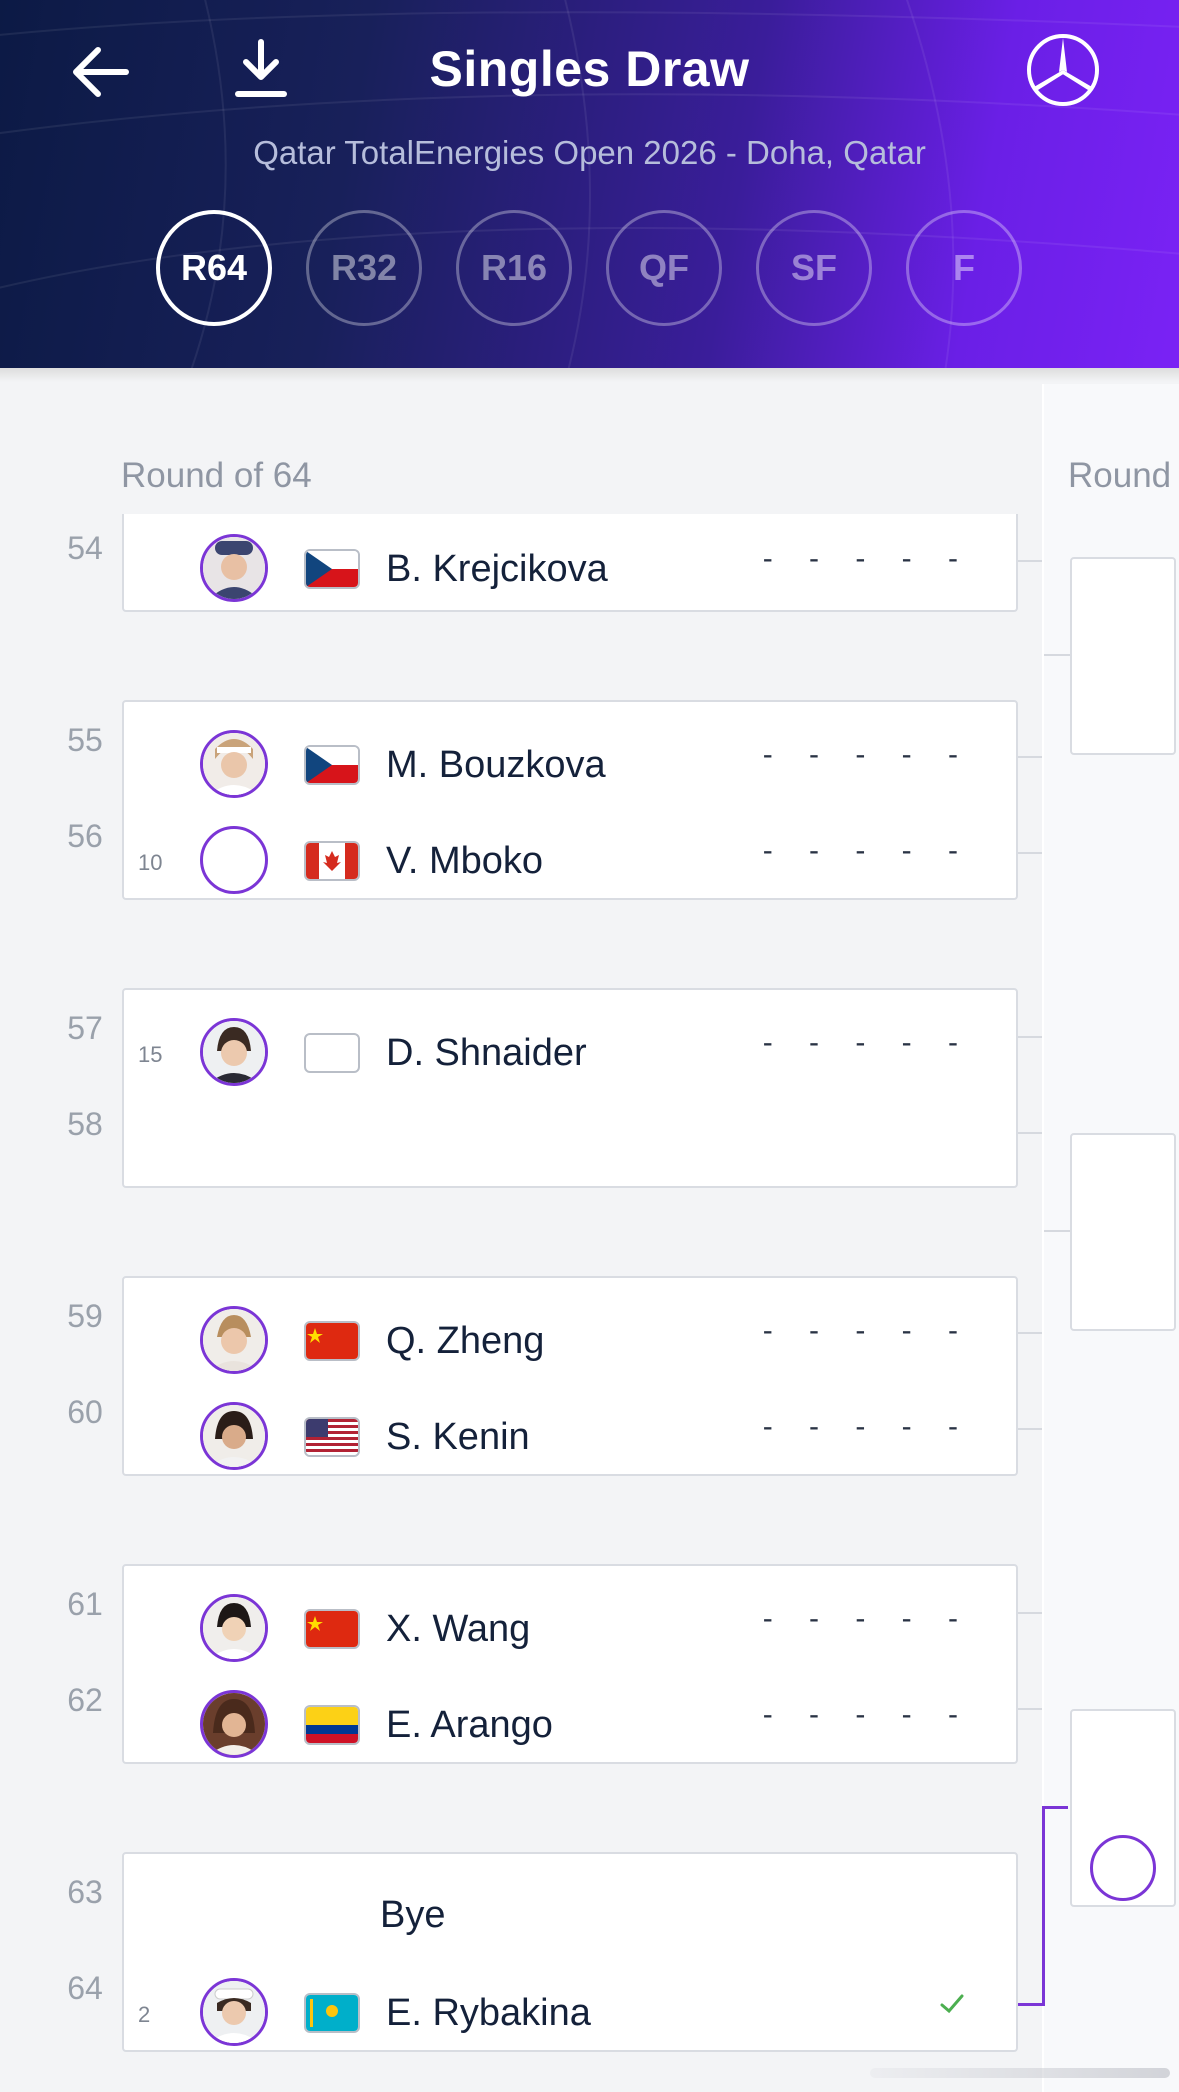 The width and height of the screenshot is (1179, 2092). Describe the element at coordinates (469, 1725) in the screenshot. I see `player-name: E. Arango` at that location.